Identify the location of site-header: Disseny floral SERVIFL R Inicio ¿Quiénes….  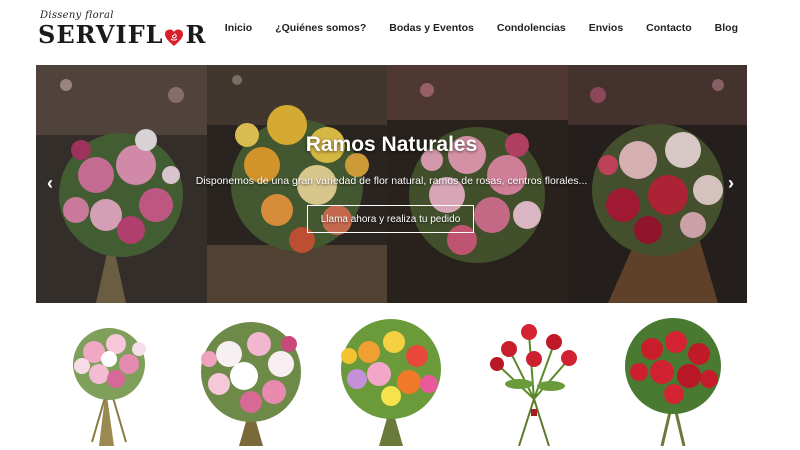
(400, 31).